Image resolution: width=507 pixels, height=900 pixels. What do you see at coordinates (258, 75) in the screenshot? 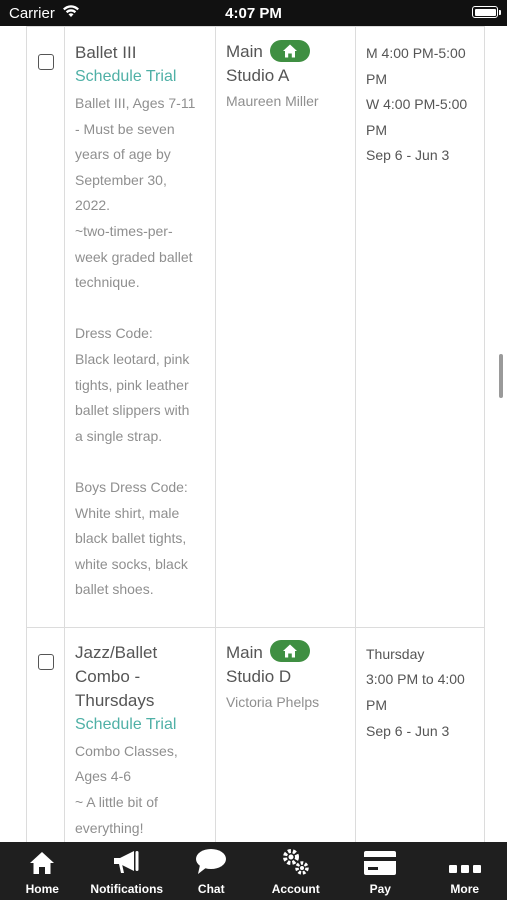
I see `studio-name: Studio A` at bounding box center [258, 75].